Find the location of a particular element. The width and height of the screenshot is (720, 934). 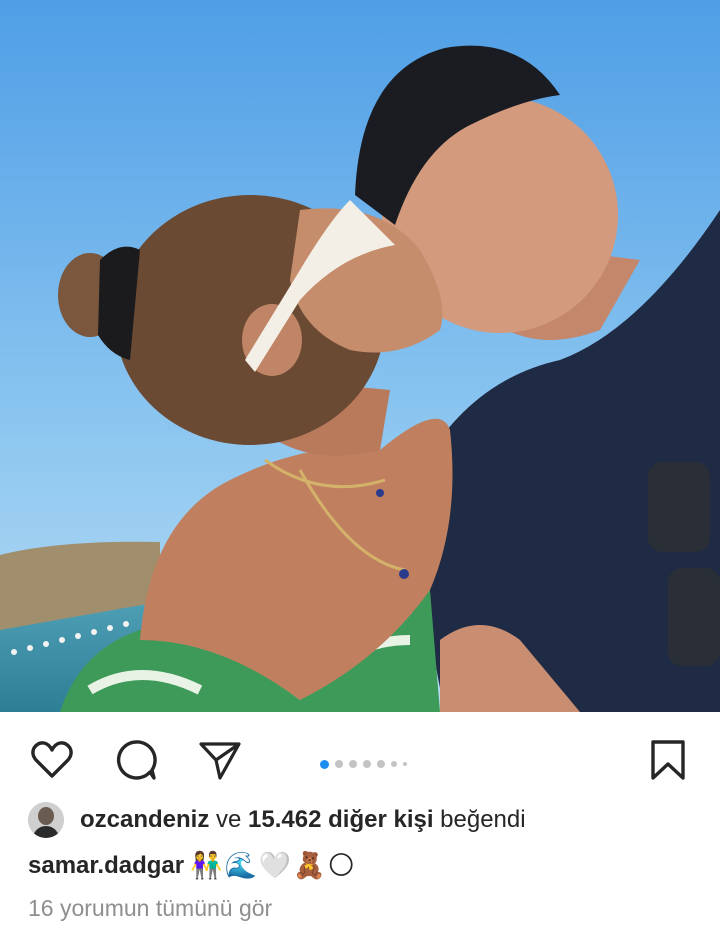

caption-text: 👫🌊🤍🧸🌕 is located at coordinates (273, 866).